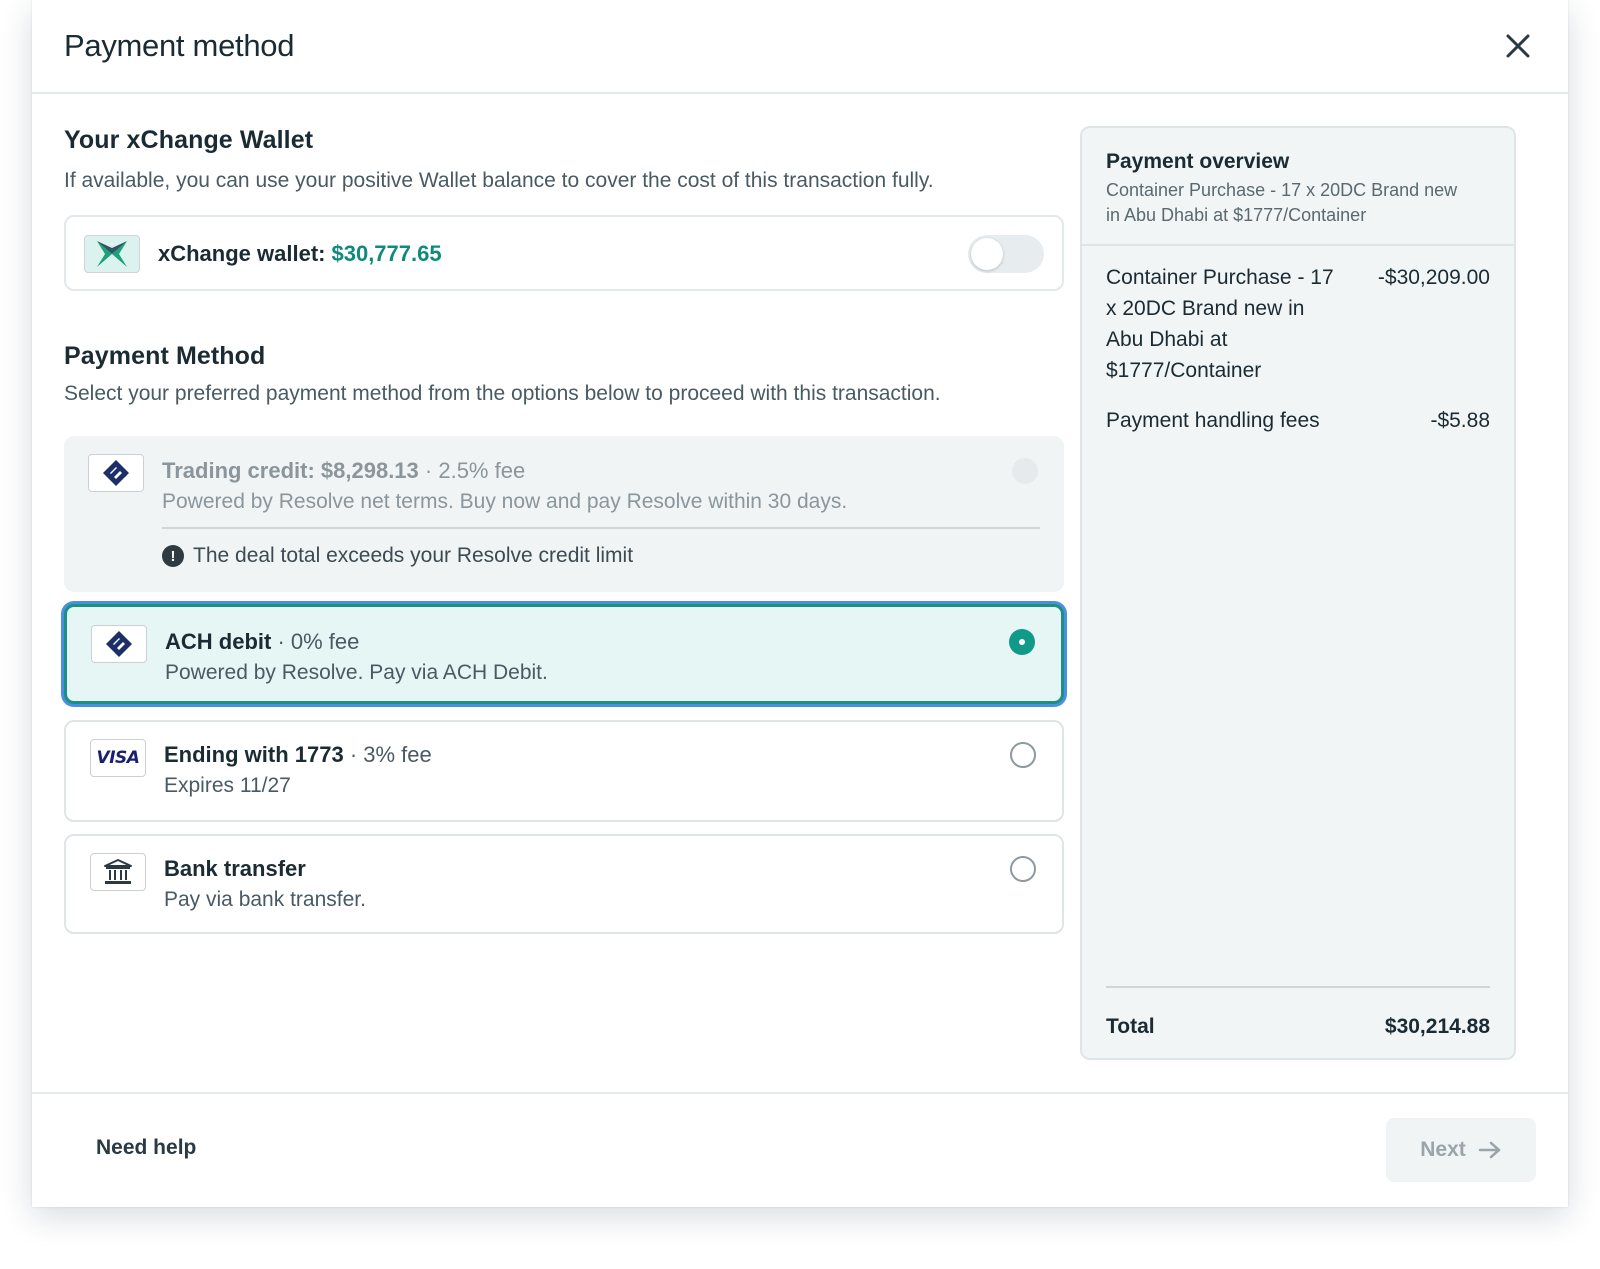 This screenshot has height=1269, width=1600. Describe the element at coordinates (254, 754) in the screenshot. I see `option-name: Ending with 1773` at that location.